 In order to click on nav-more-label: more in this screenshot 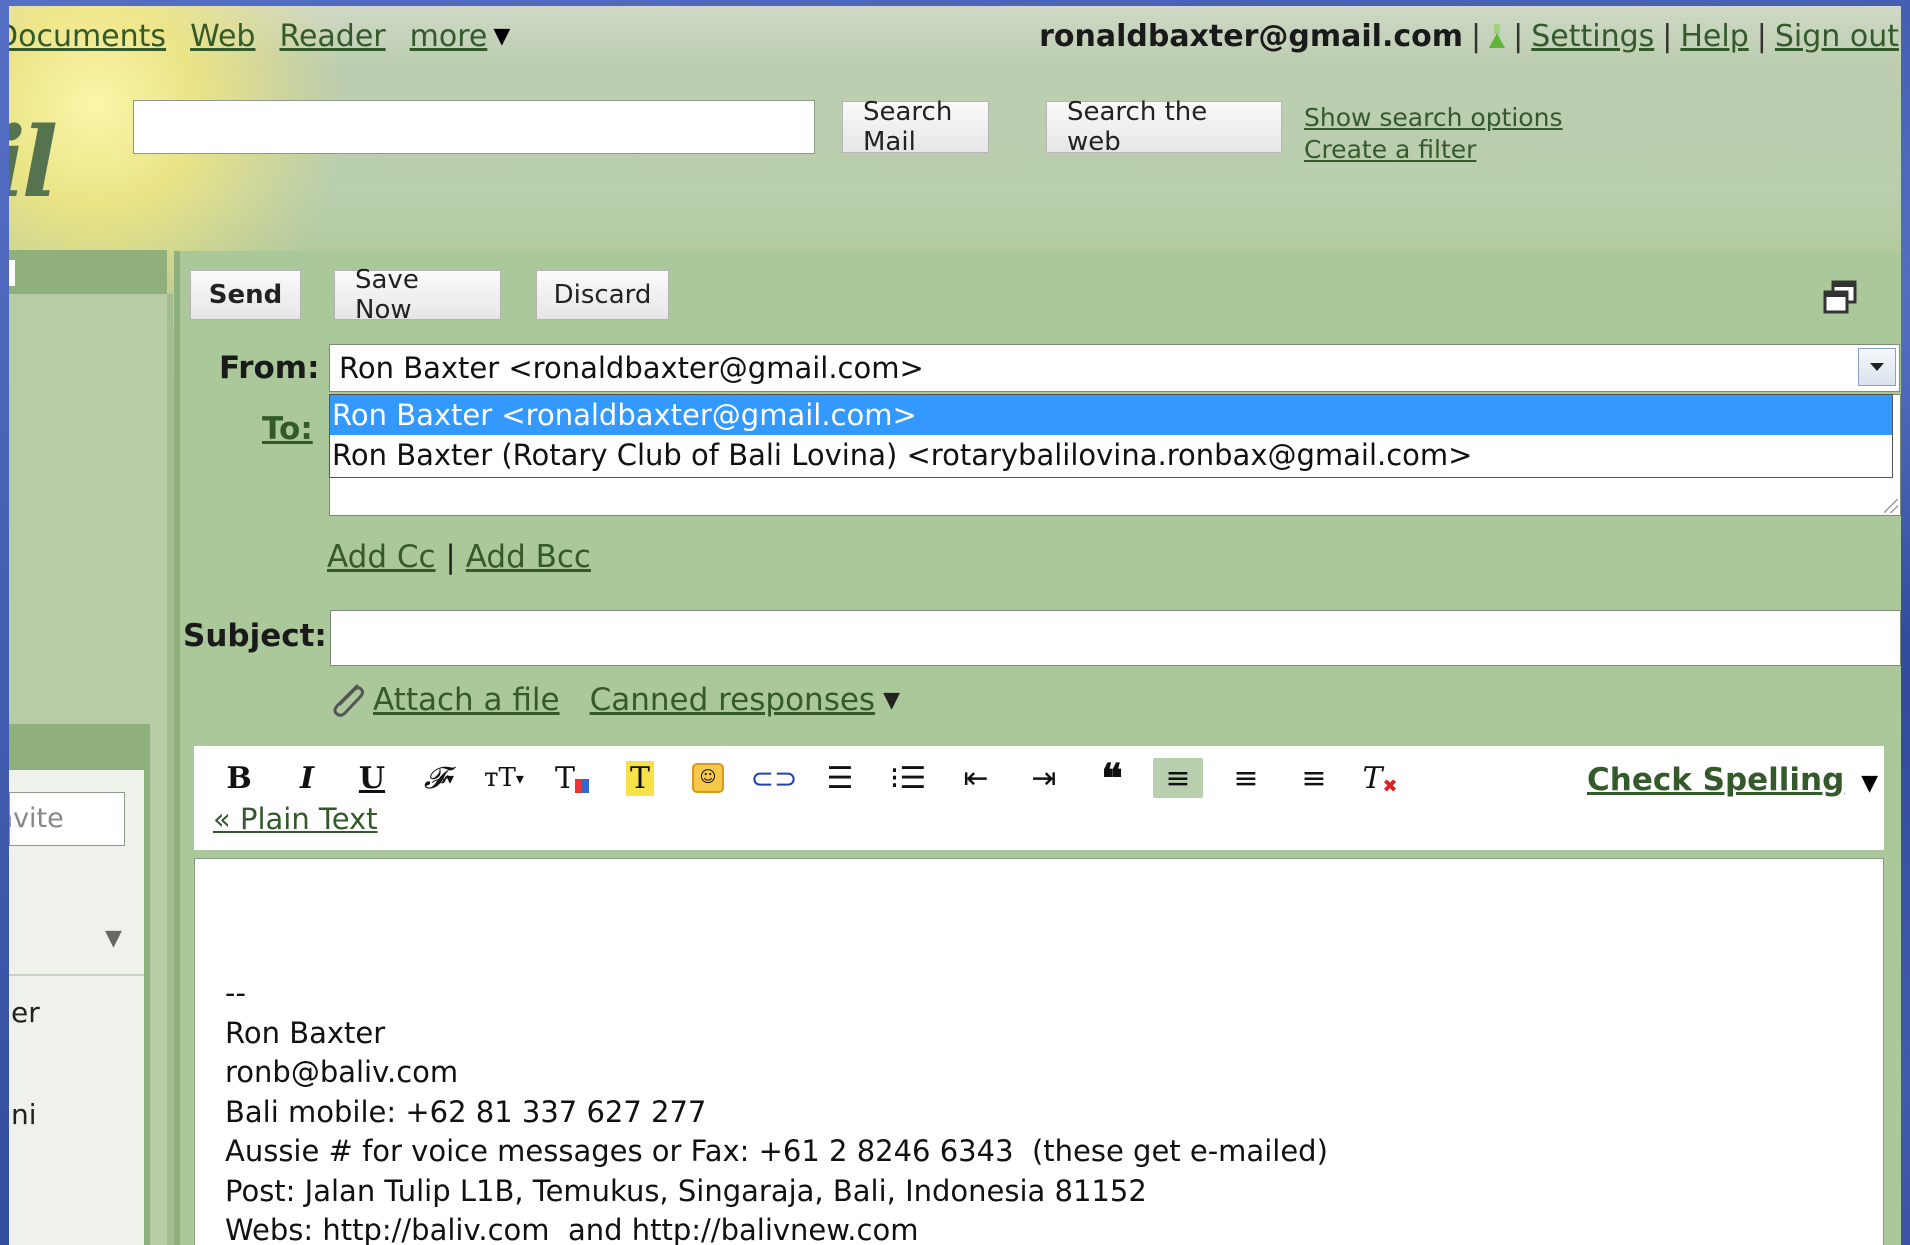, I will do `click(448, 36)`.